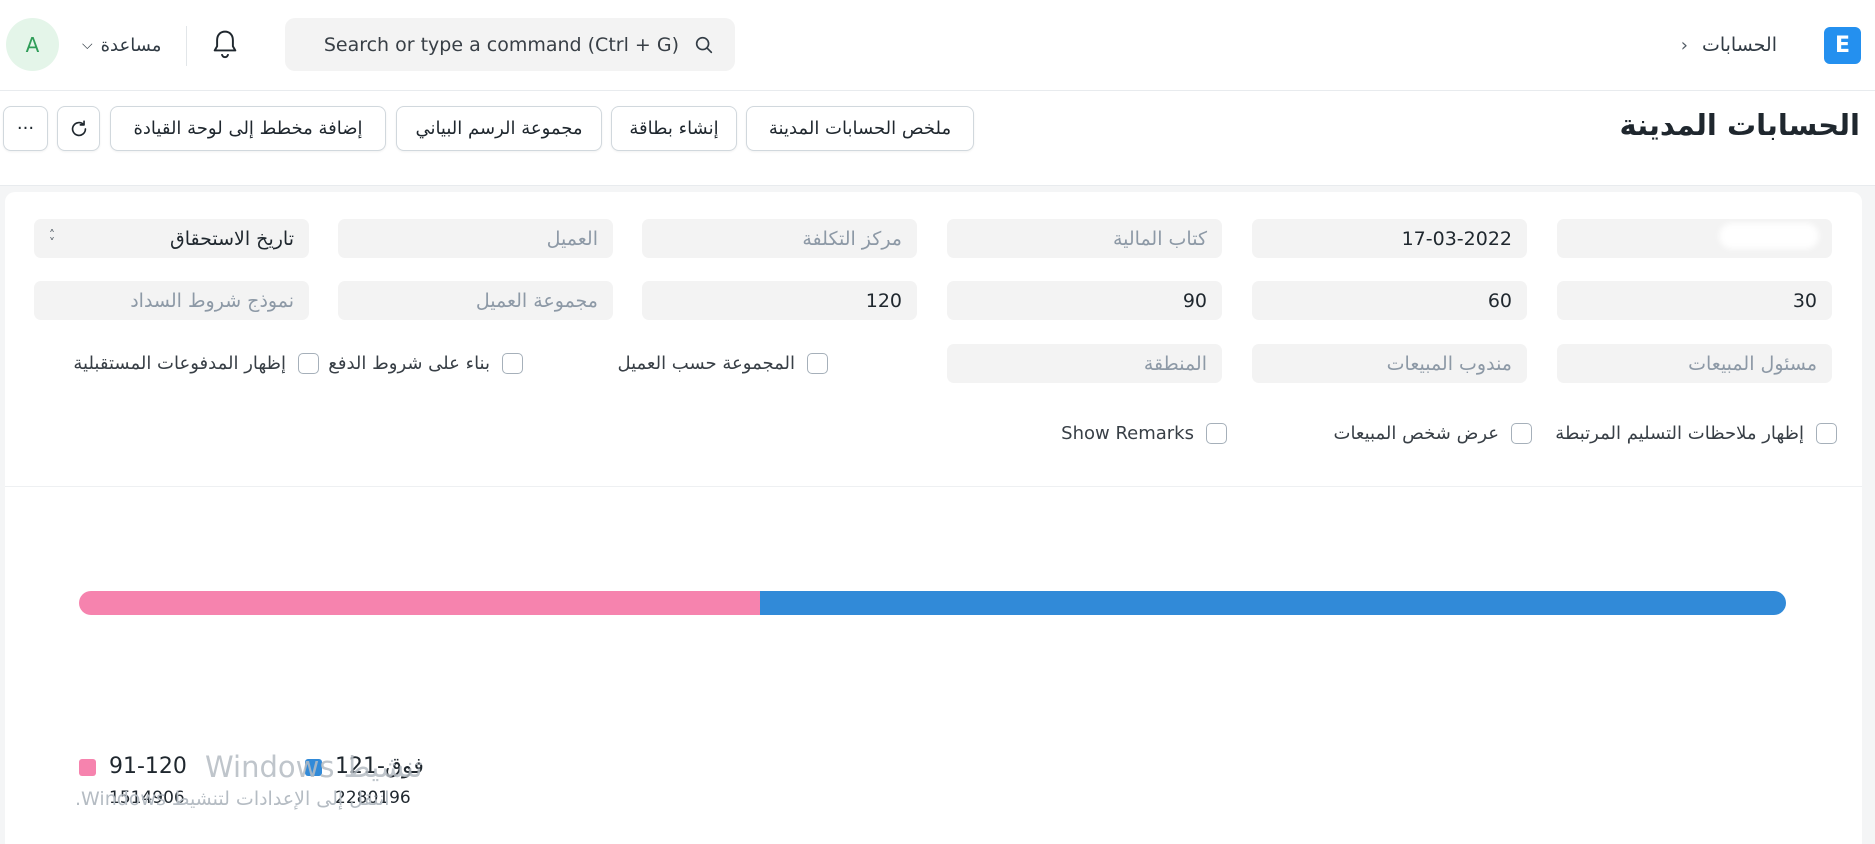  I want to click on show-sales-person-label: عرض شخص المبيعات, so click(1416, 433).